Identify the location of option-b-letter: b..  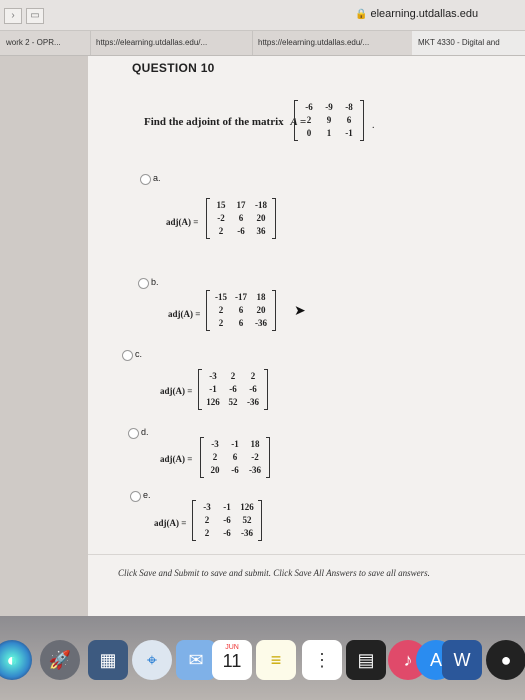
(155, 282).